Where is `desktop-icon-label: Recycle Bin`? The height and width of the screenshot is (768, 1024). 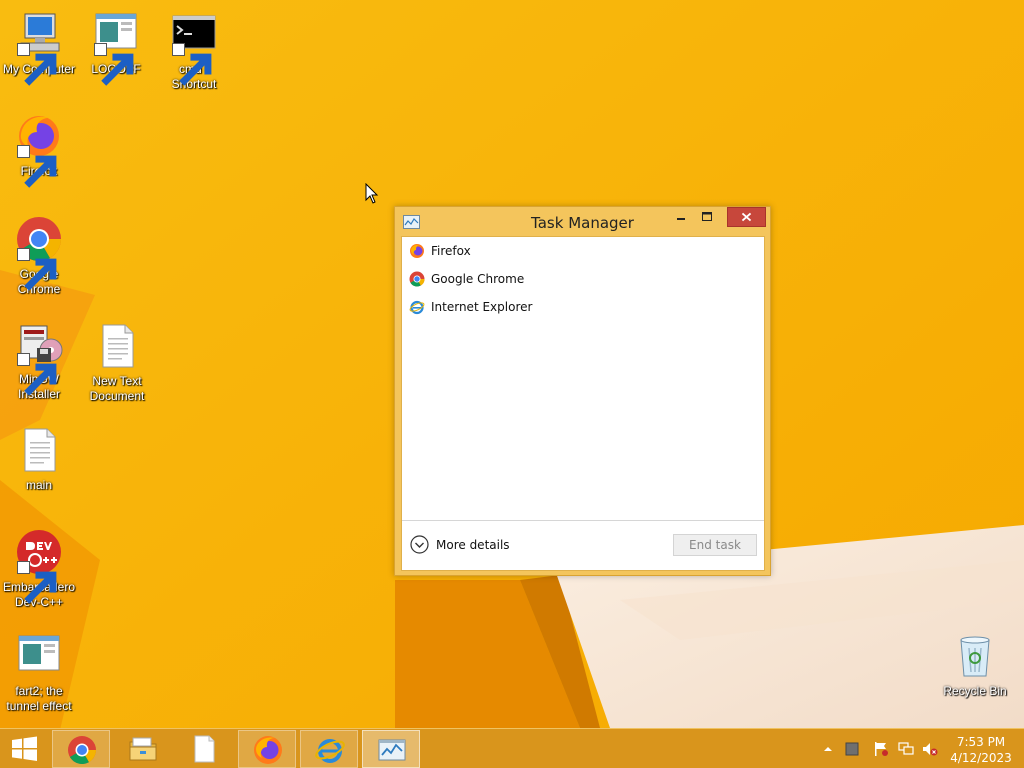 desktop-icon-label: Recycle Bin is located at coordinates (975, 691).